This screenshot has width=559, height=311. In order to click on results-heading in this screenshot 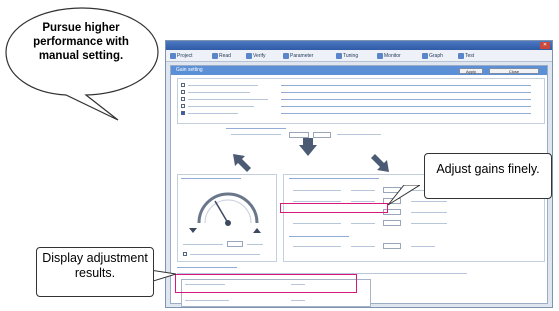, I will do `click(207, 267)`.